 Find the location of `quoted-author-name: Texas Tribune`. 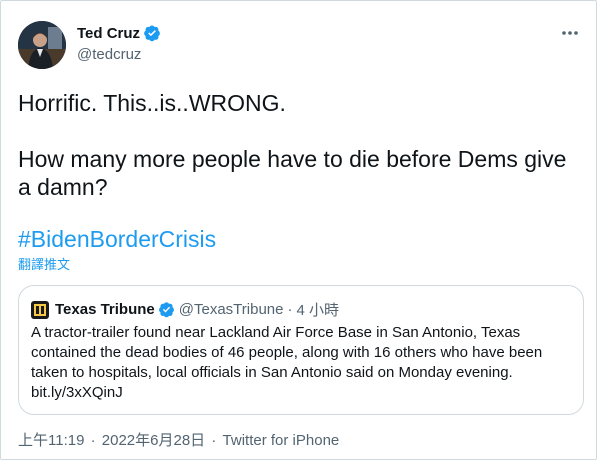

quoted-author-name: Texas Tribune is located at coordinates (105, 309).